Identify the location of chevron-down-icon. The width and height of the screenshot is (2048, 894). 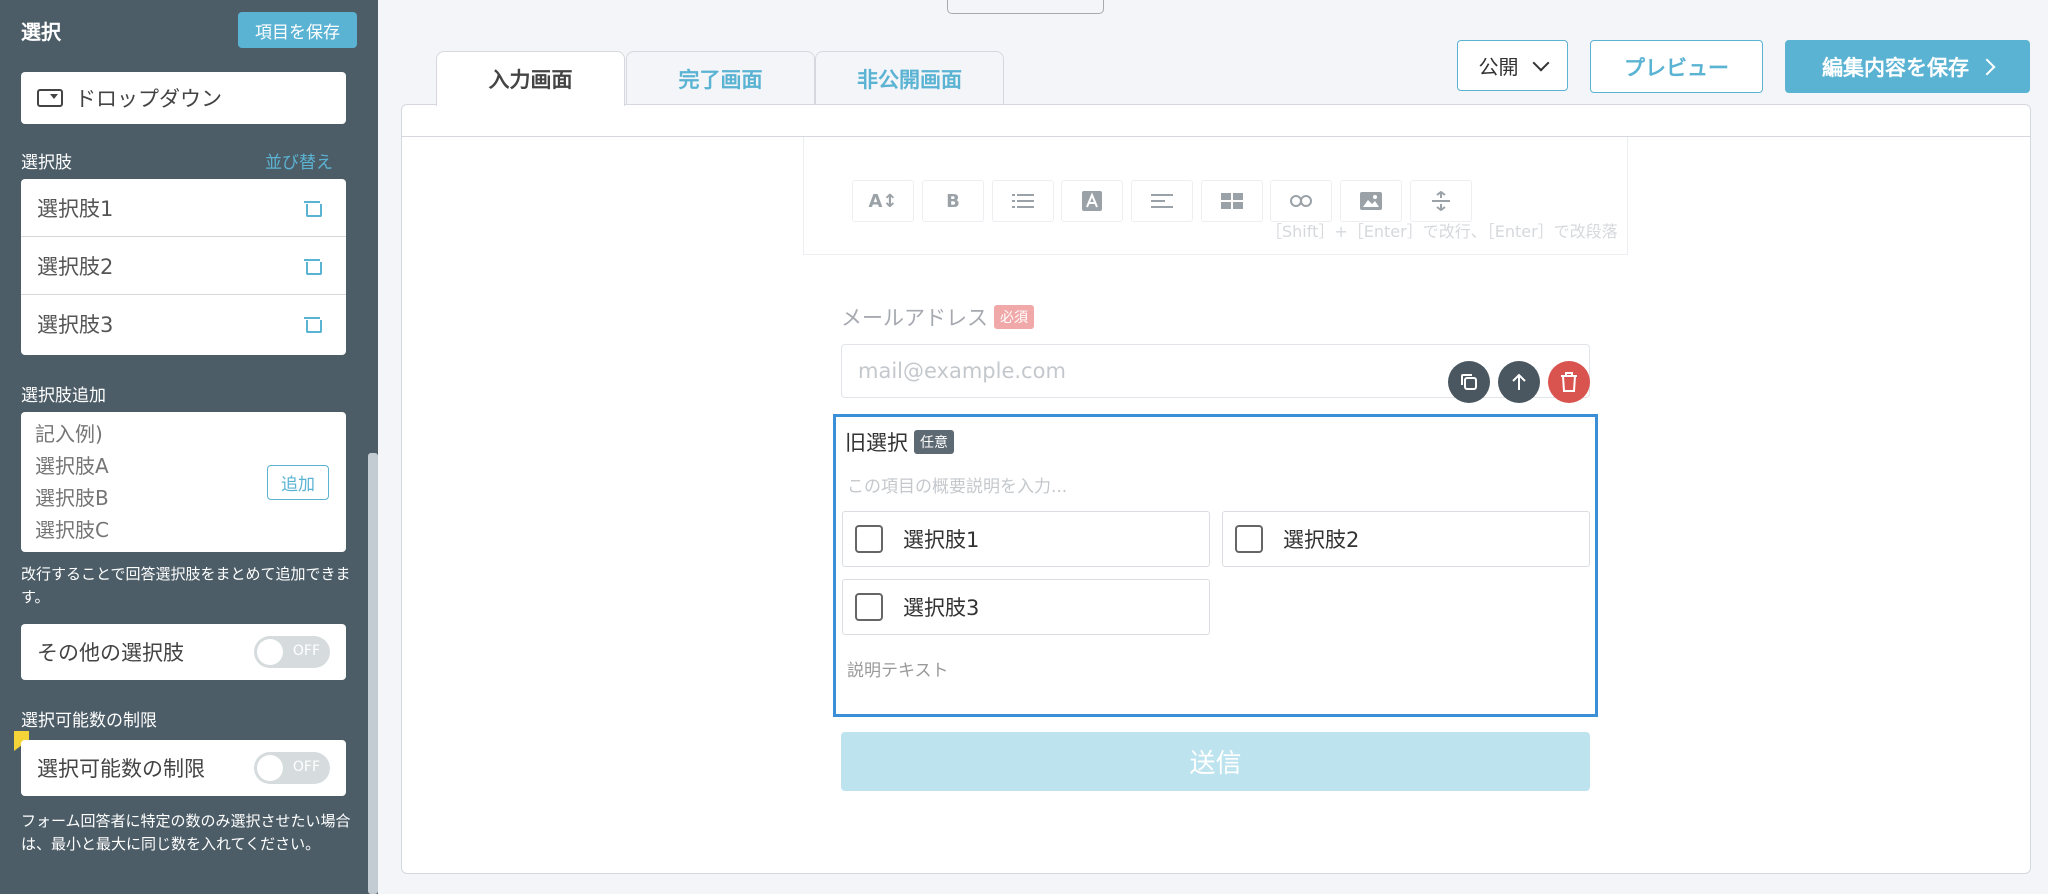
(1540, 62).